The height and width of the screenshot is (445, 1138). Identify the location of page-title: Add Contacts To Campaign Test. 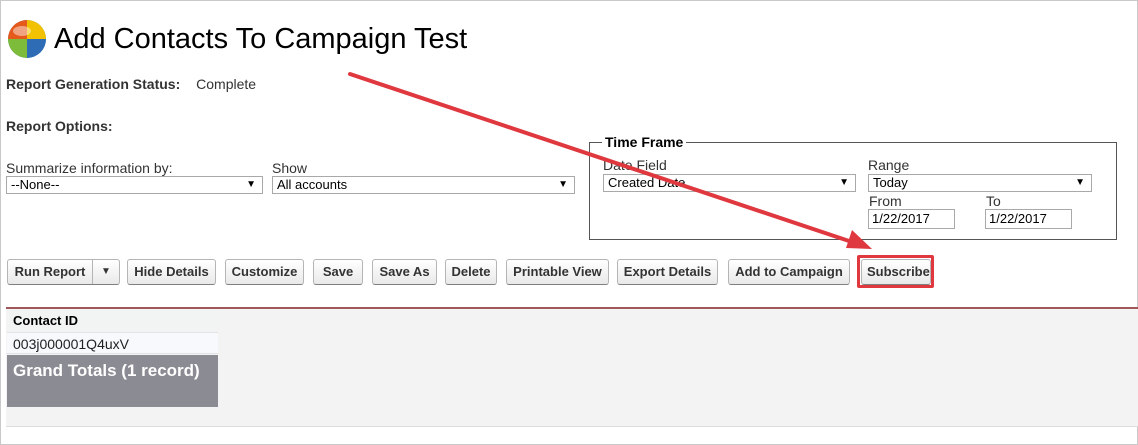
(261, 39).